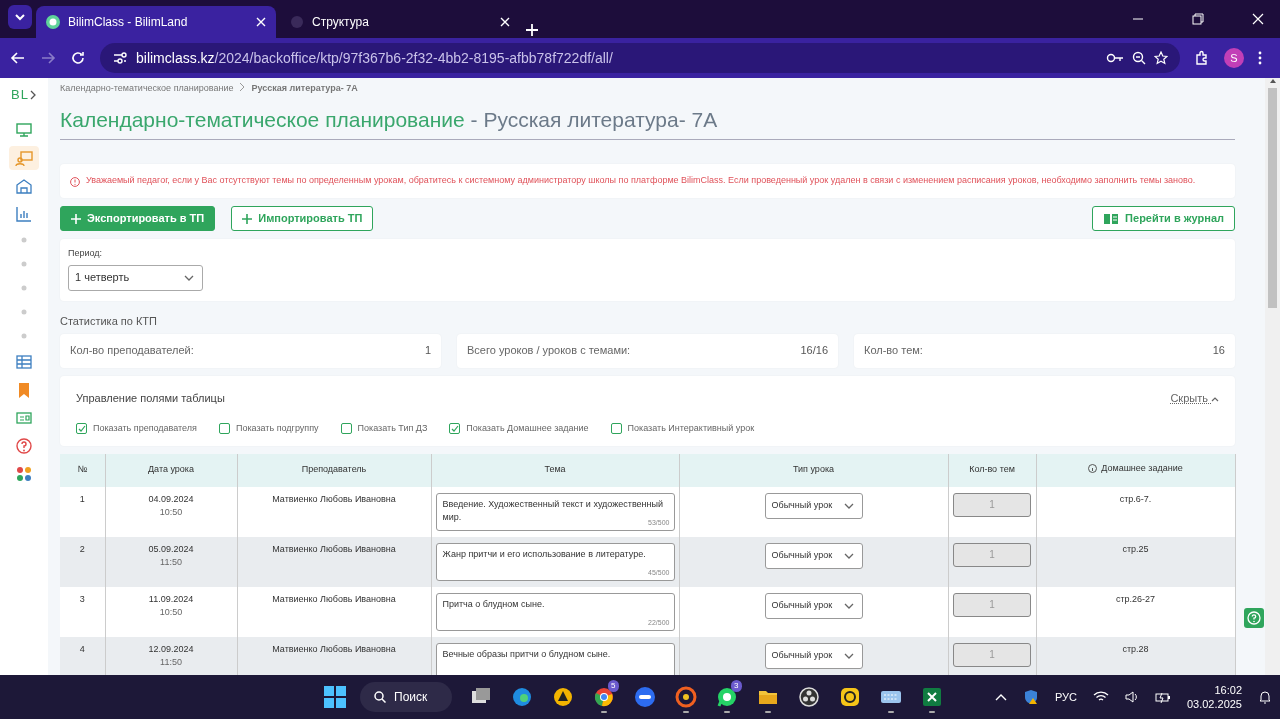 Image resolution: width=1280 pixels, height=719 pixels. Describe the element at coordinates (1272, 198) in the screenshot. I see `scrollbar-thumb` at that location.